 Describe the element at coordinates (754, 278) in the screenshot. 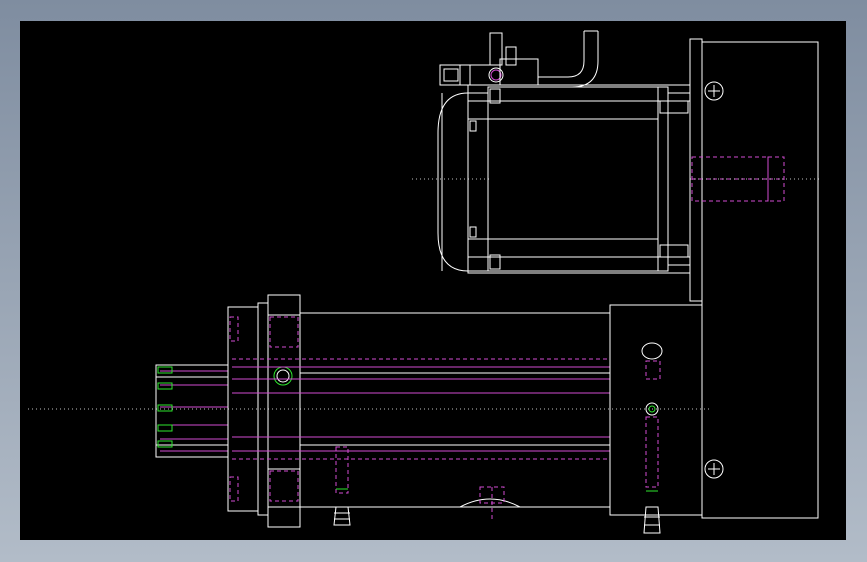

I see `mount-plate` at that location.